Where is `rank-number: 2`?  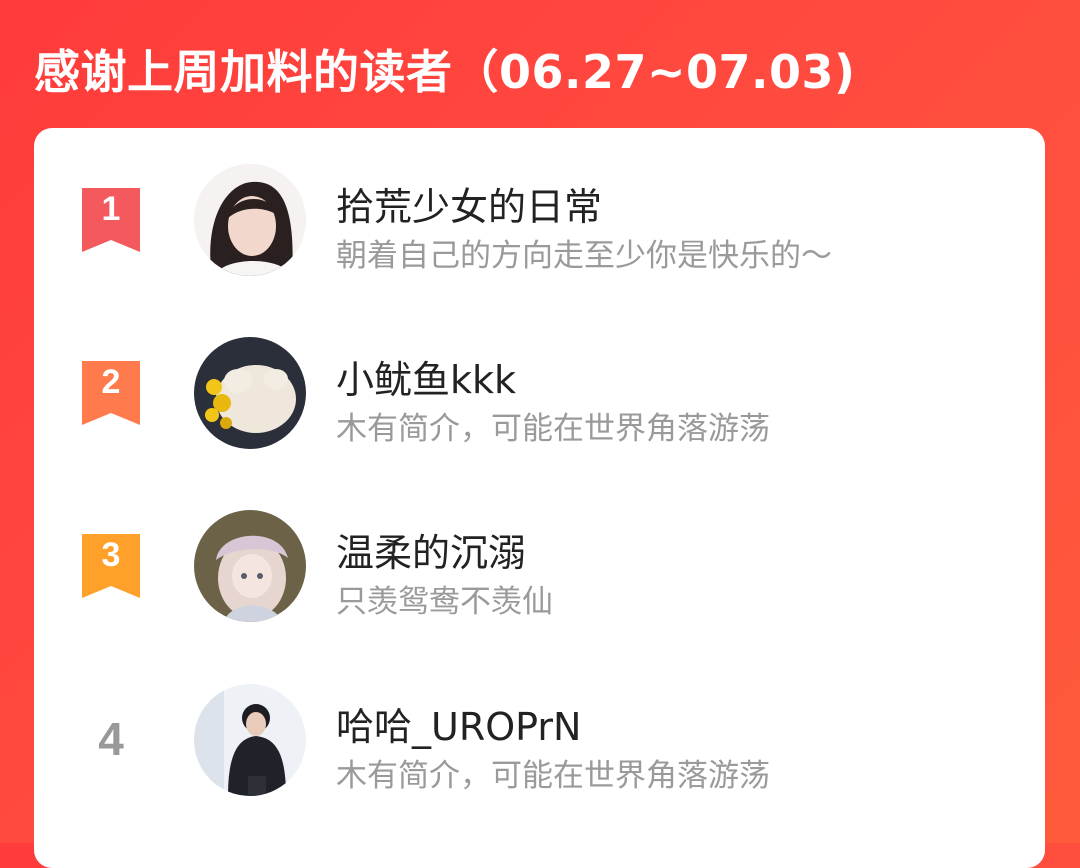 rank-number: 2 is located at coordinates (111, 382).